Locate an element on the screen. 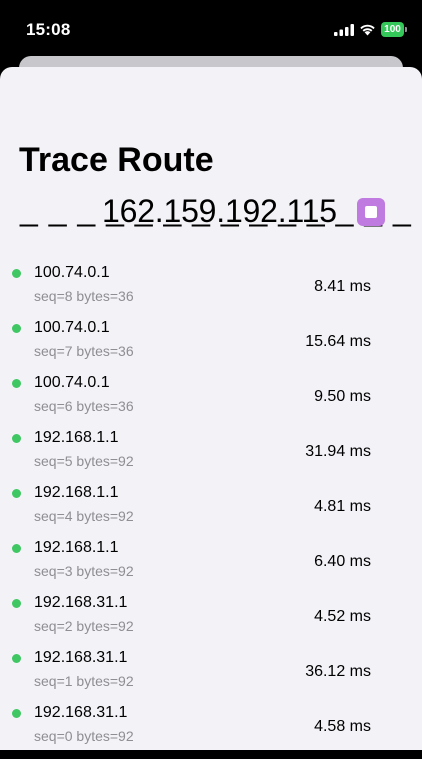 The image size is (422, 759). hop-meta: seq=3 bytes=92 is located at coordinates (84, 571).